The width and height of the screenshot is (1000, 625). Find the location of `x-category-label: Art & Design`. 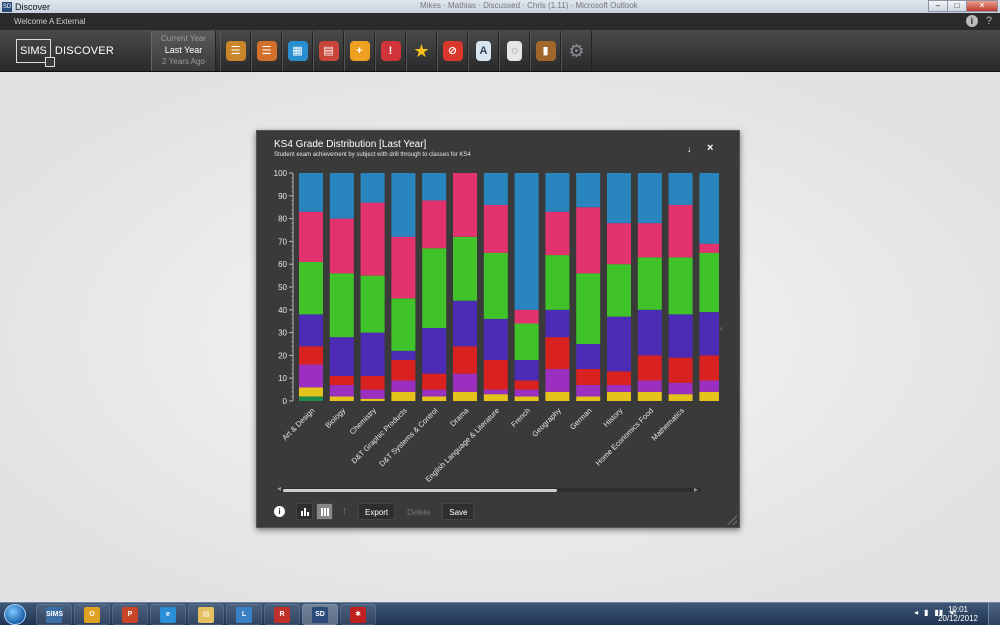

x-category-label: Art & Design is located at coordinates (298, 424).